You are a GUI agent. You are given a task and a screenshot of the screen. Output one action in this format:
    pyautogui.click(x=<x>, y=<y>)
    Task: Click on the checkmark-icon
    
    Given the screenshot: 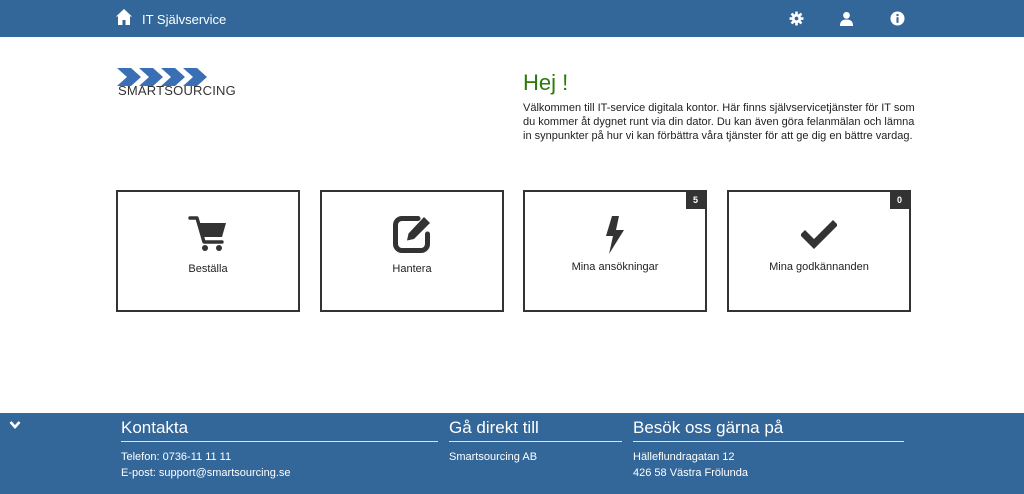 What is the action you would take?
    pyautogui.click(x=819, y=234)
    